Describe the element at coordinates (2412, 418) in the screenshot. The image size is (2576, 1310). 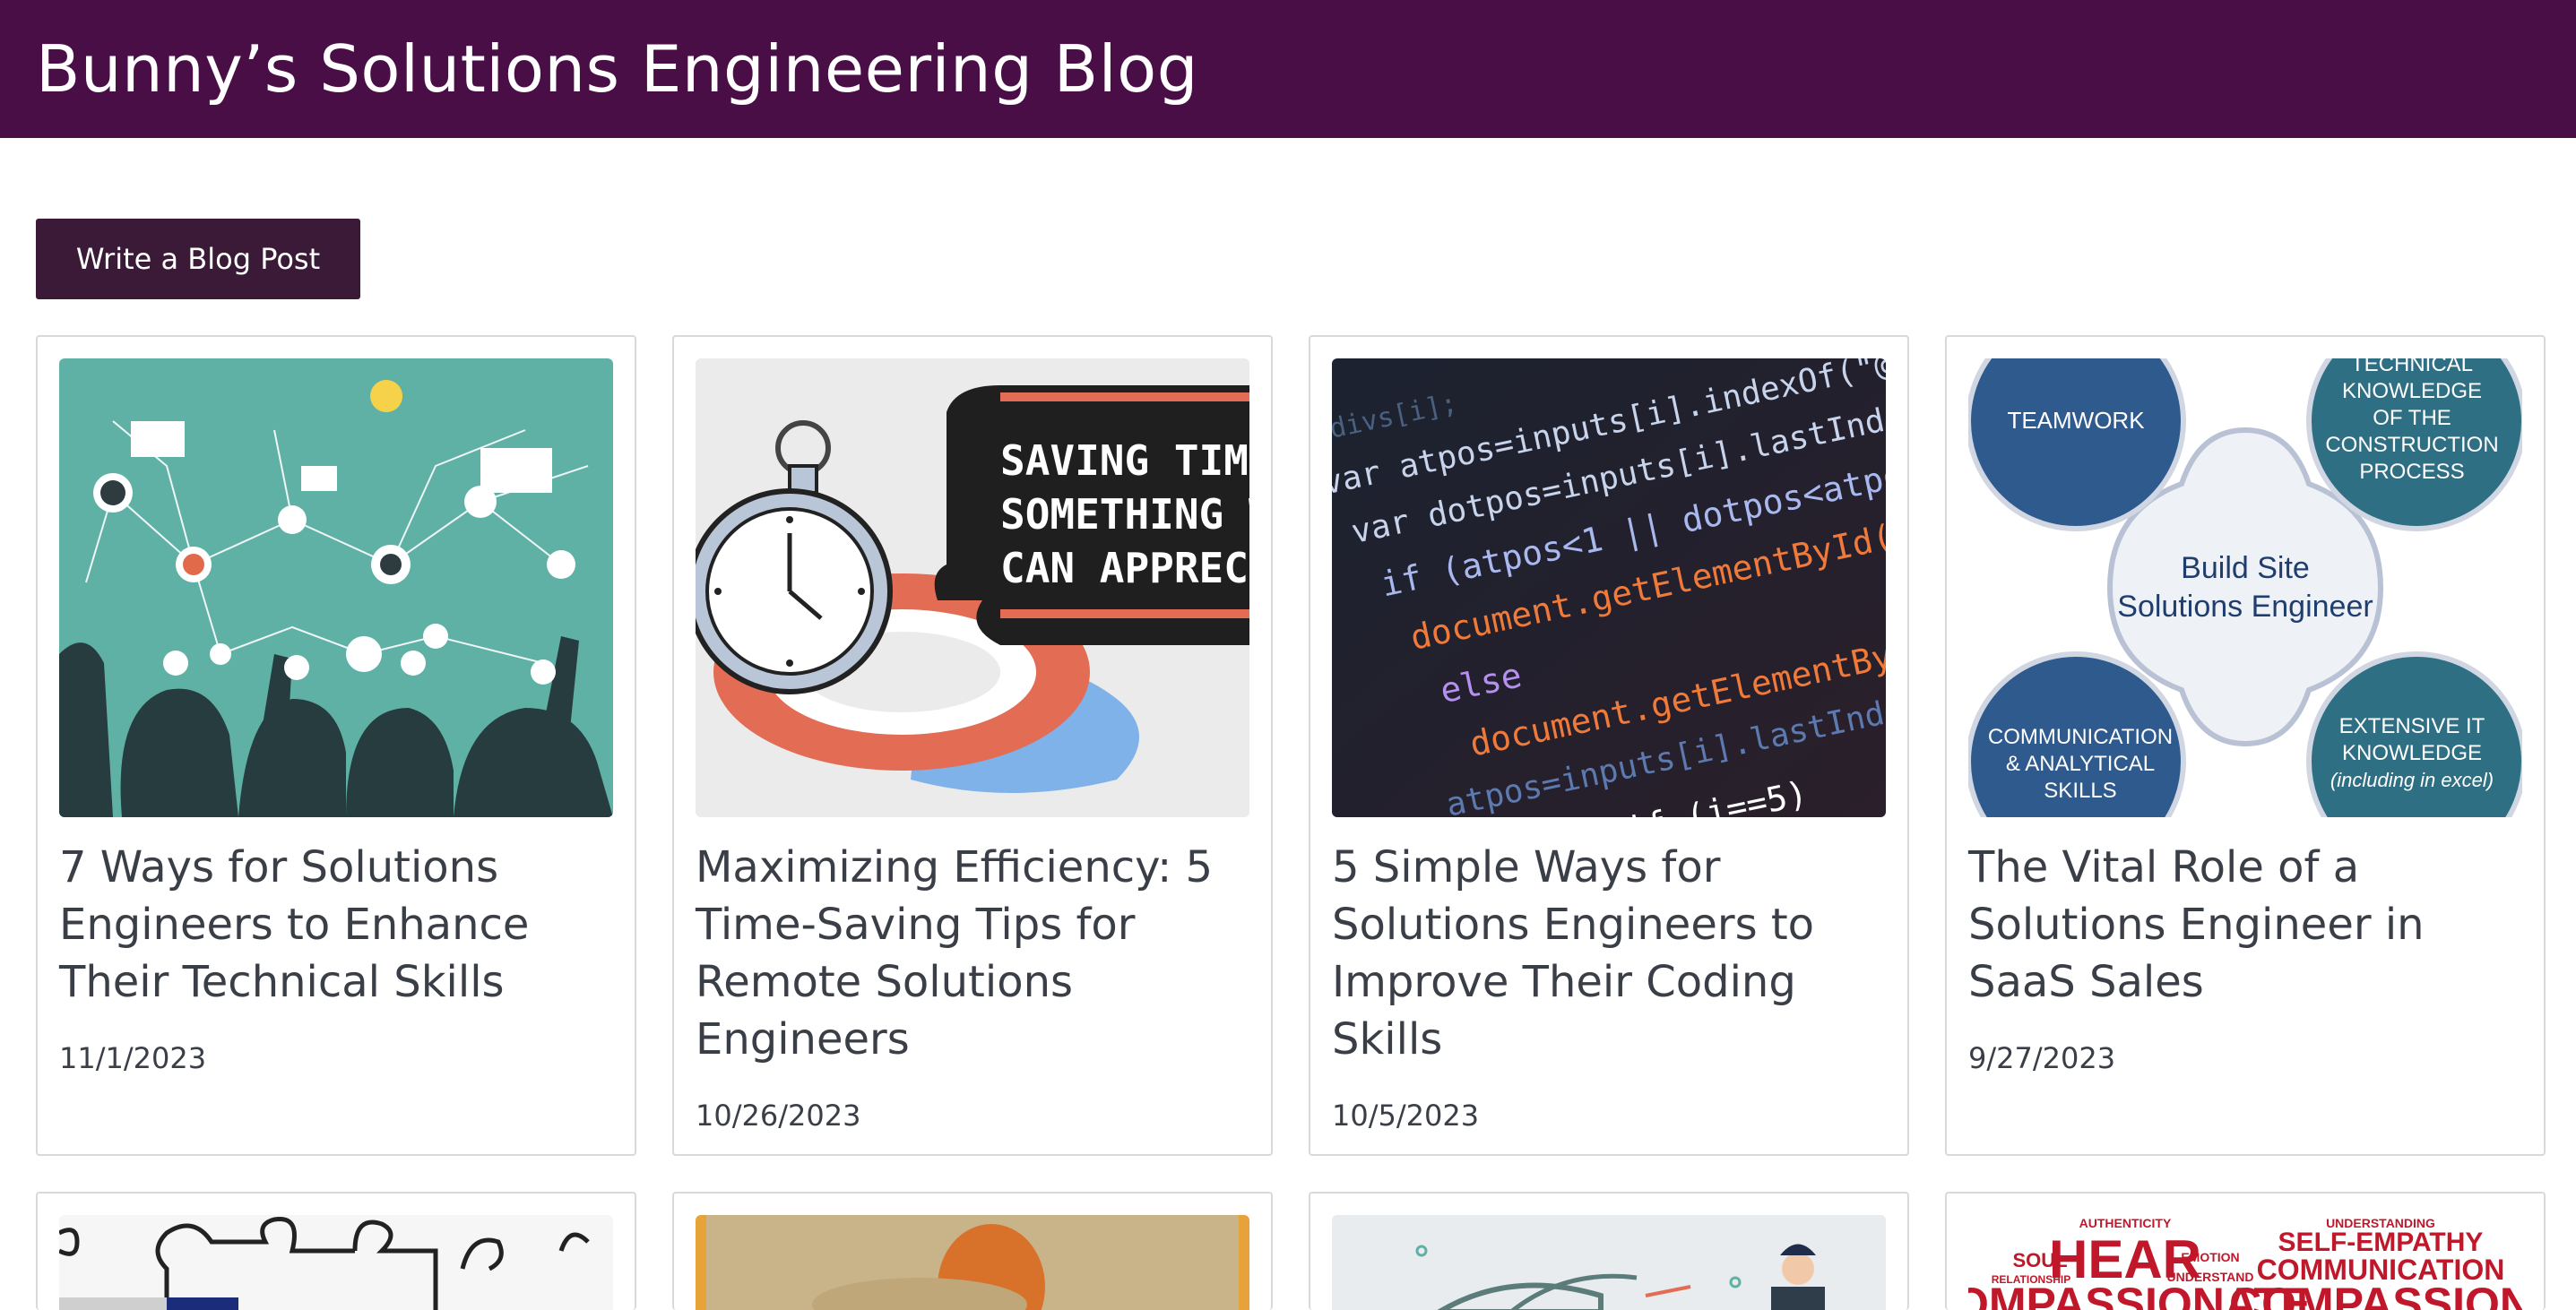
I see `diagram-technical: OF THE` at that location.